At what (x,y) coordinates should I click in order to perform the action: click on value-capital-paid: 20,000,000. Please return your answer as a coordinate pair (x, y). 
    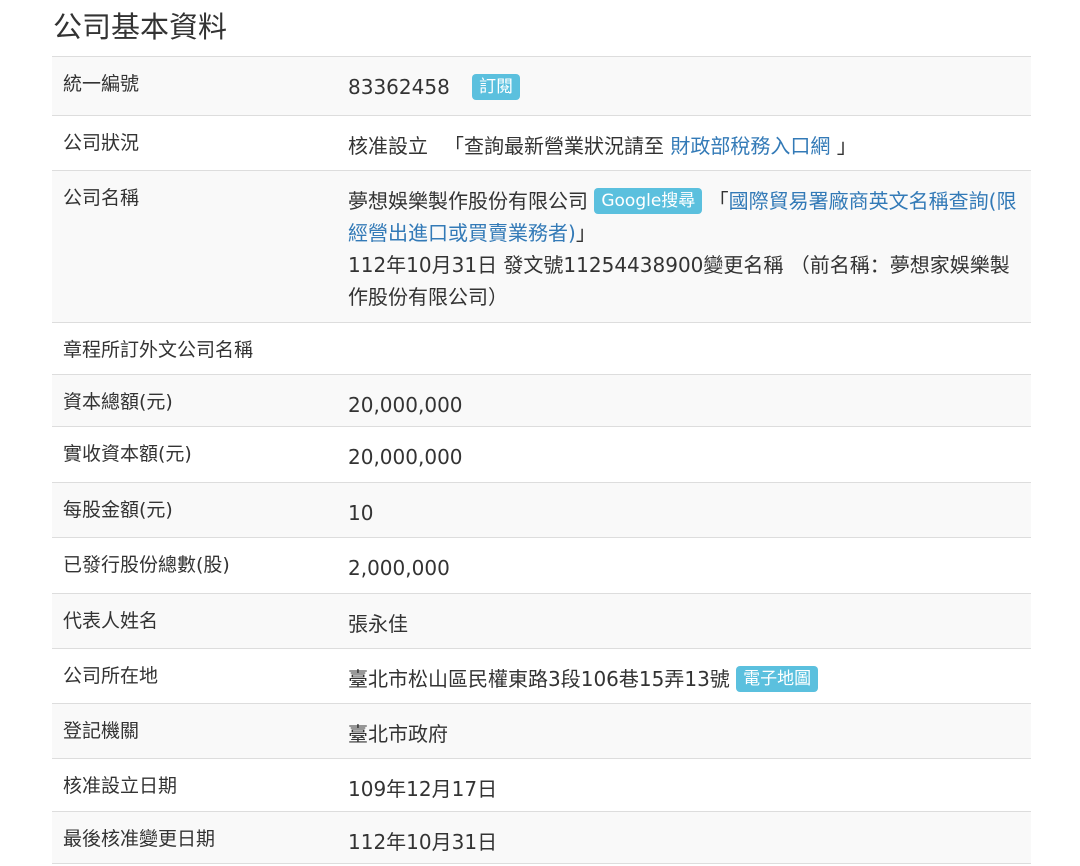
    Looking at the image, I should click on (684, 454).